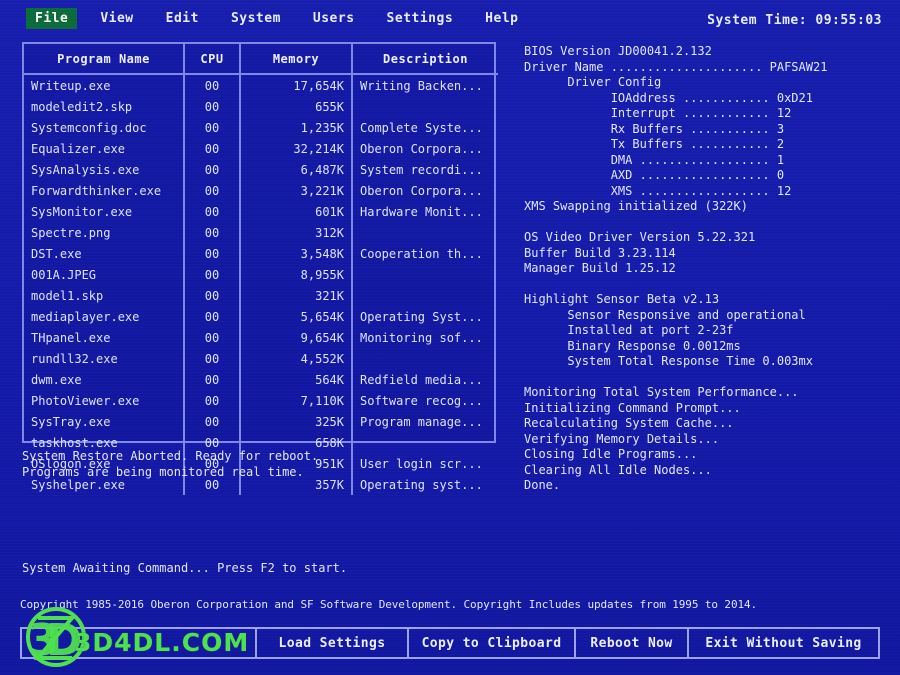  I want to click on menu-item-help: Help, so click(501, 18).